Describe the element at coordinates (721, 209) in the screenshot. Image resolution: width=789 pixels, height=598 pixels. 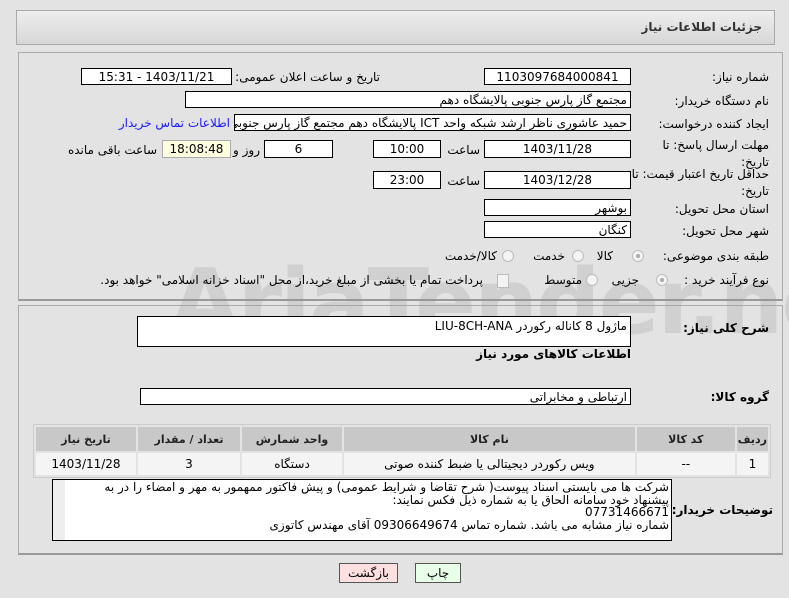
I see `province-label: استان محل تحویل:` at that location.